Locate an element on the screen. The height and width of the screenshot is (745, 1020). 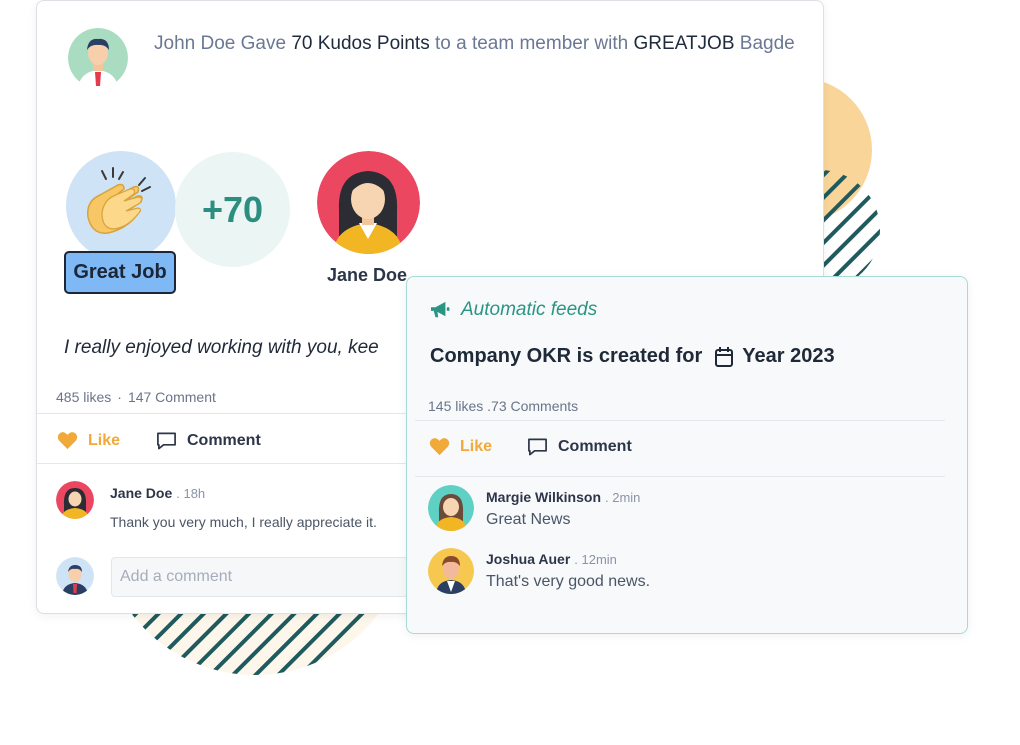
megaphone-icon is located at coordinates (440, 309).